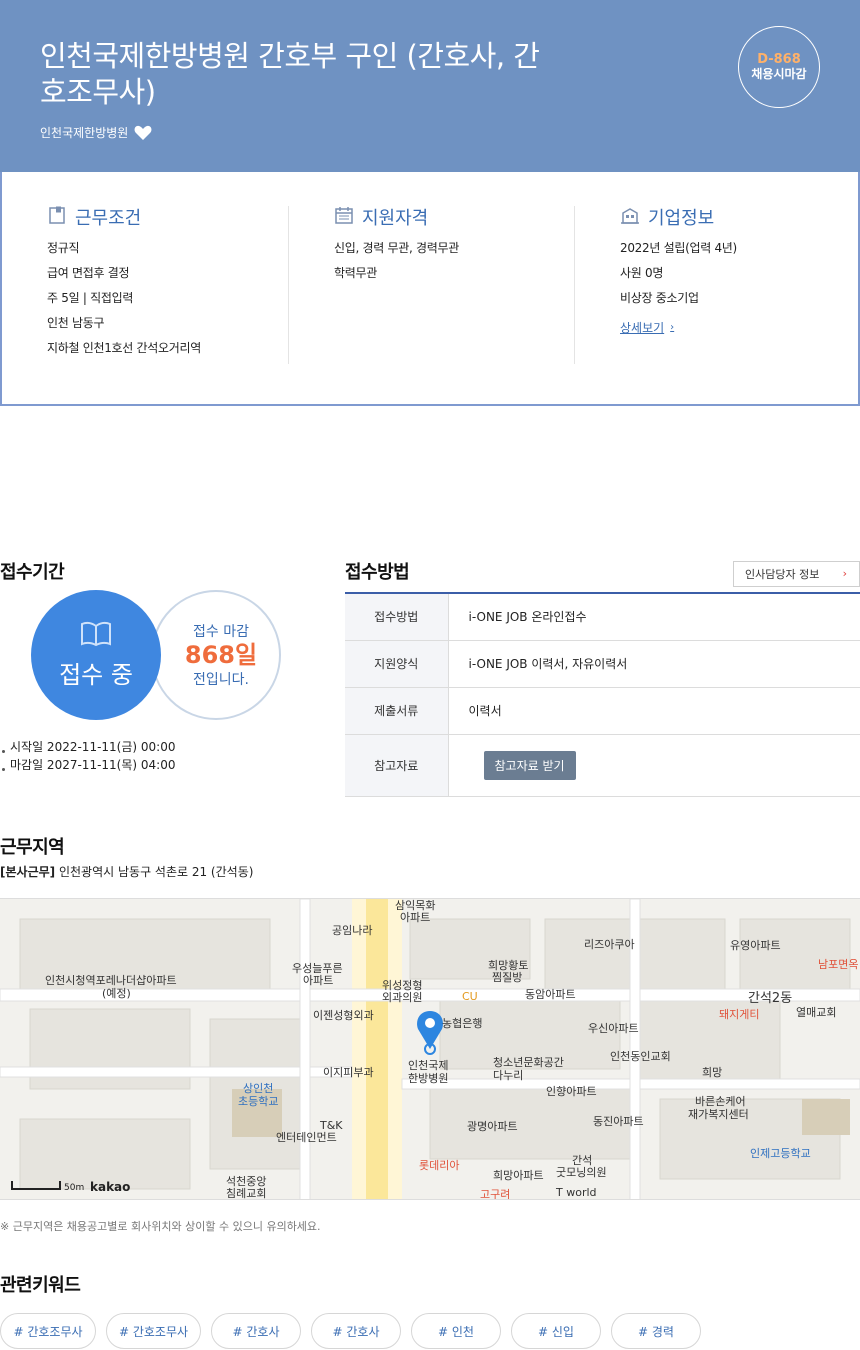  Describe the element at coordinates (430, 1033) in the screenshot. I see `map-pin-icon` at that location.